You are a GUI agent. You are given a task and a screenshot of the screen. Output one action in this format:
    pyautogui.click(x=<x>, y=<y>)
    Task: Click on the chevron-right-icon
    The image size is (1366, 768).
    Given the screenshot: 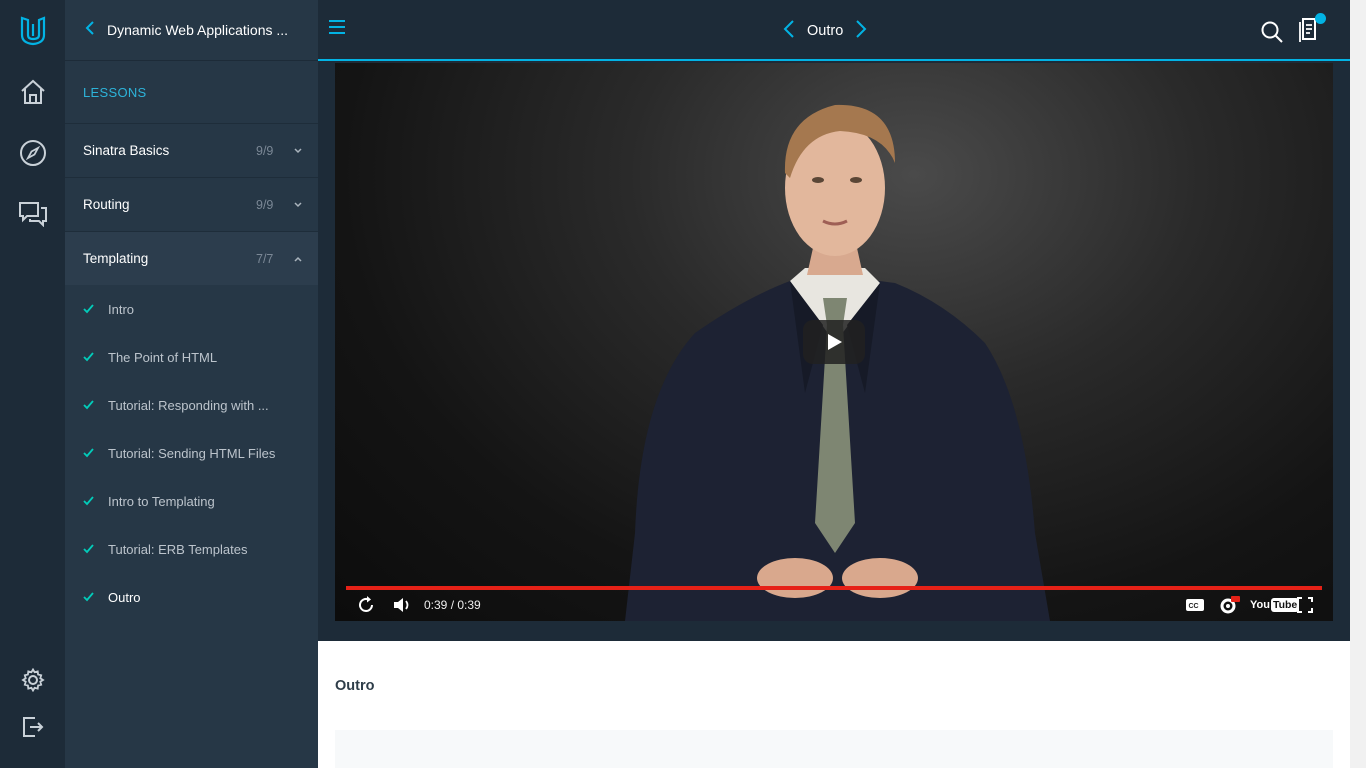 What is the action you would take?
    pyautogui.click(x=861, y=31)
    